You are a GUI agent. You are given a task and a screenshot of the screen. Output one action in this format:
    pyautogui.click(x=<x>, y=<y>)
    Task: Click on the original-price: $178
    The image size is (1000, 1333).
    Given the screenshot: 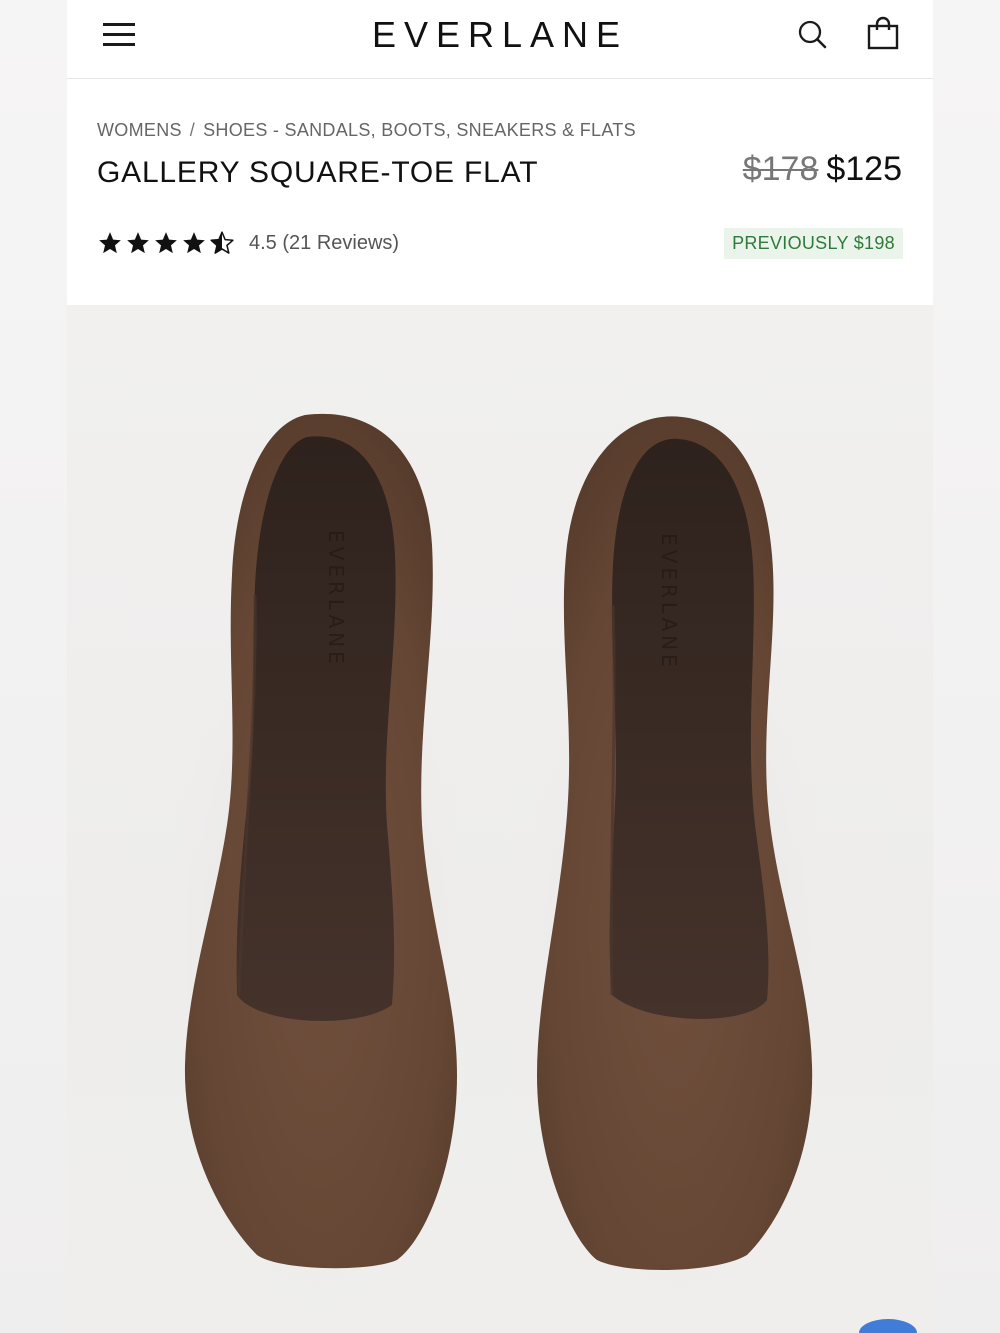 What is the action you would take?
    pyautogui.click(x=780, y=169)
    